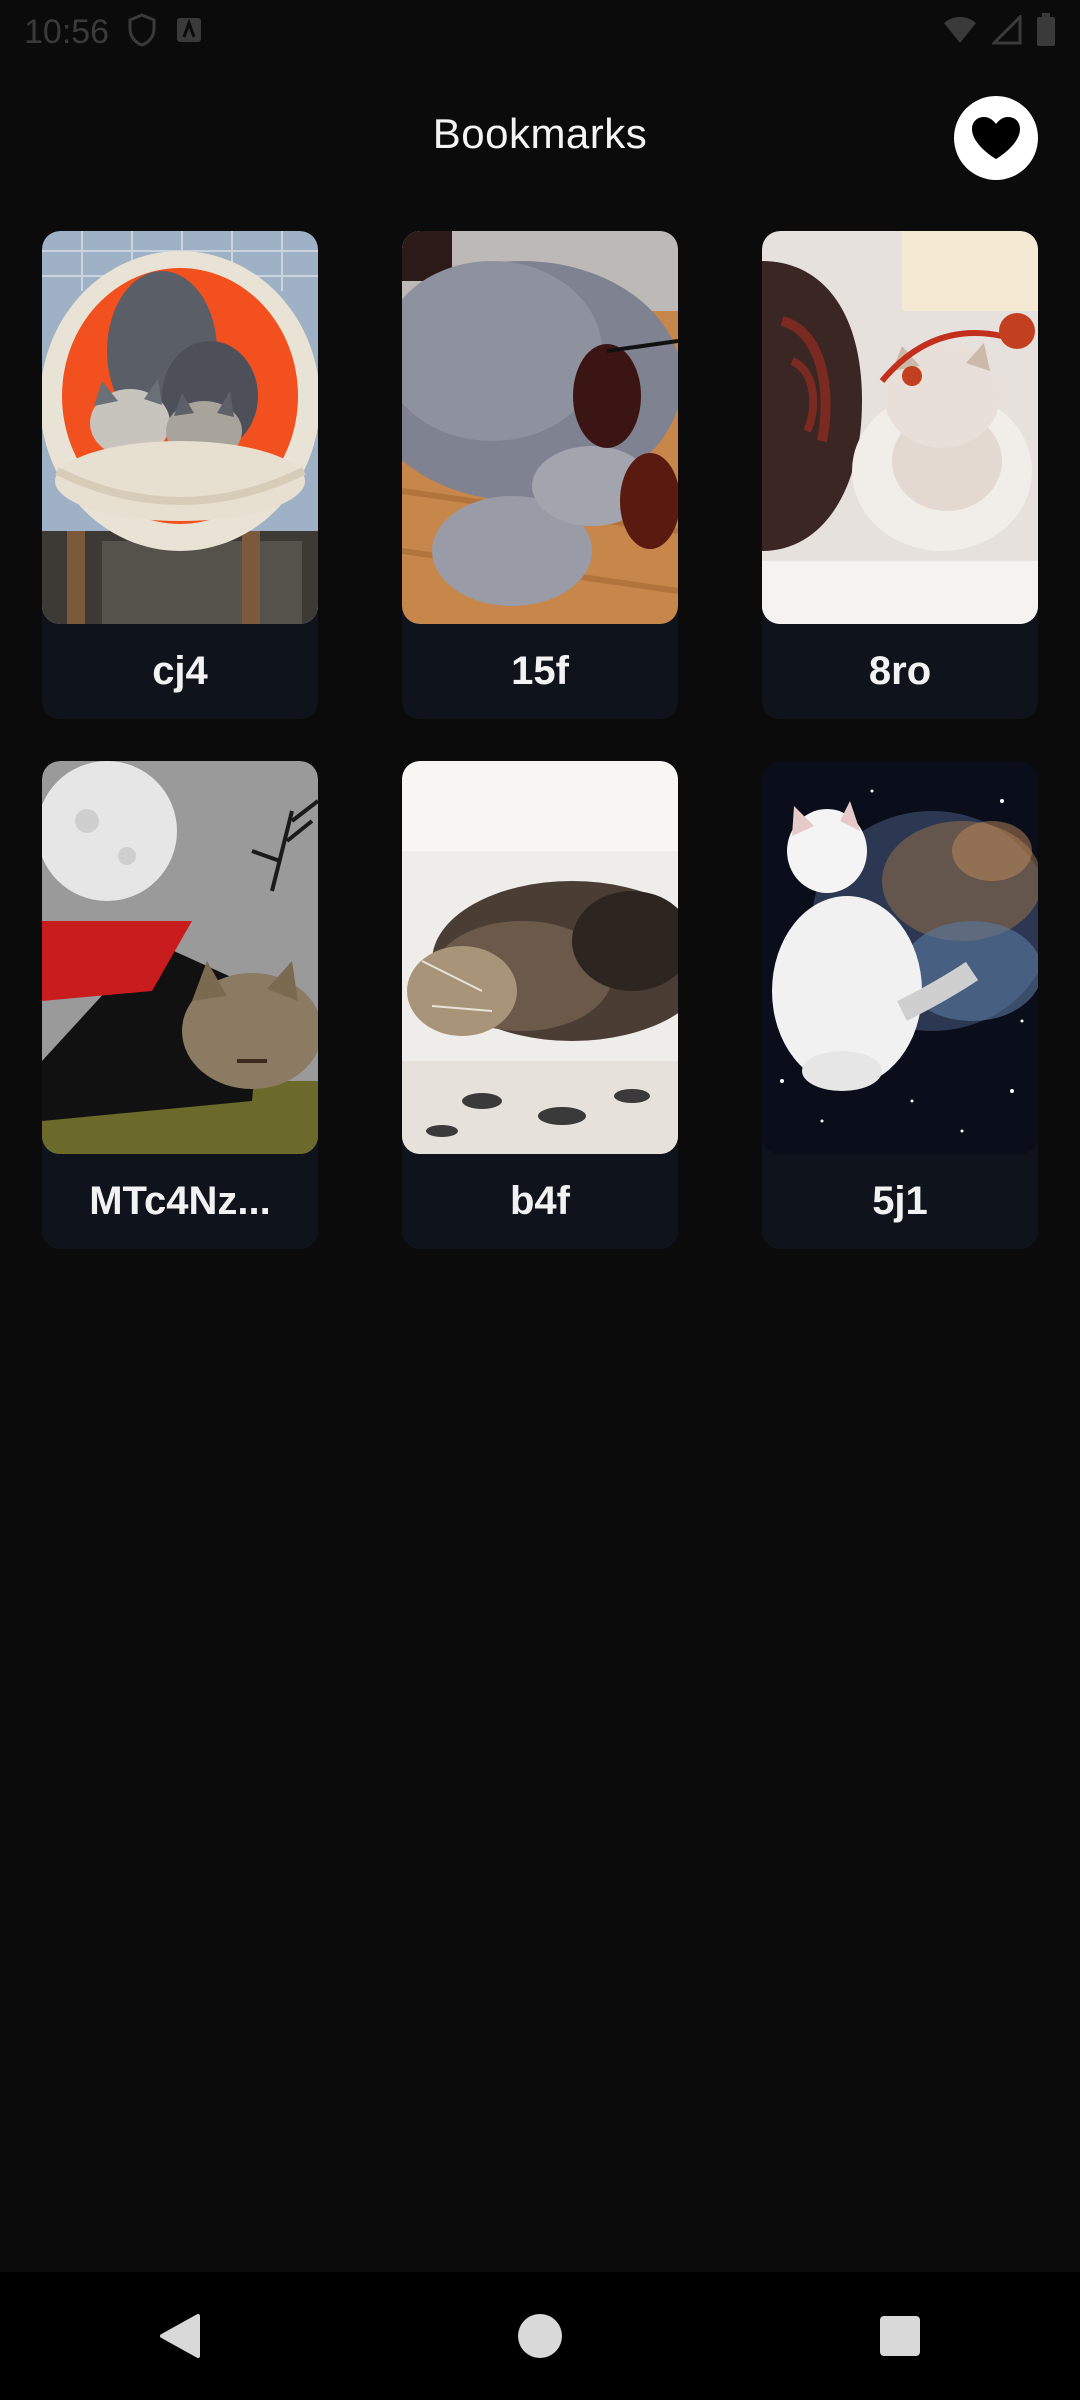 Image resolution: width=1080 pixels, height=2400 pixels. I want to click on bookmark-label: 5j1, so click(900, 1201).